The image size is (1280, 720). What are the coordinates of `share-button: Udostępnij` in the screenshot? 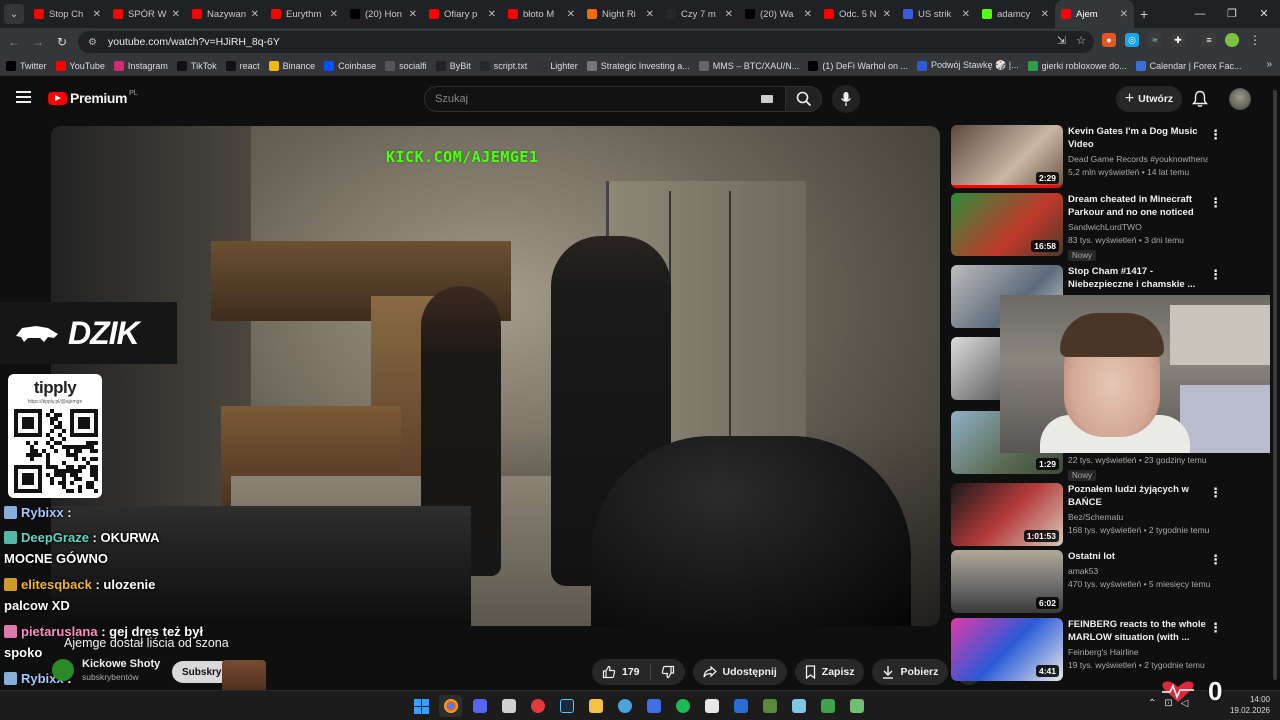 It's located at (739, 672).